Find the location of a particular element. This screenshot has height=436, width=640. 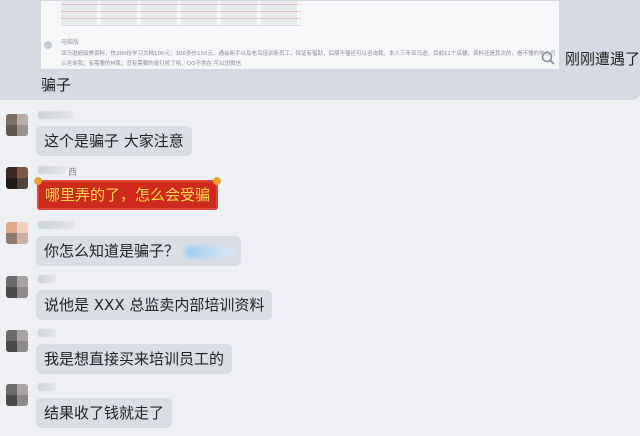

message-bubble: 结果收了钱就走了 is located at coordinates (104, 413).